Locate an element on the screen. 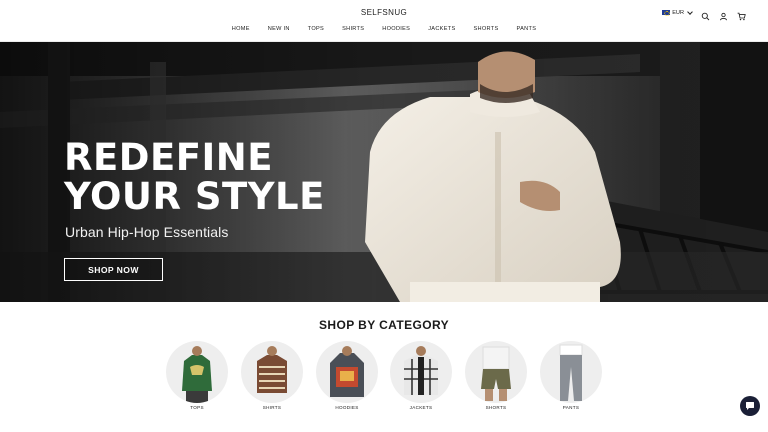 The height and width of the screenshot is (432, 768). category-shorts: SHORTS is located at coordinates (496, 377).